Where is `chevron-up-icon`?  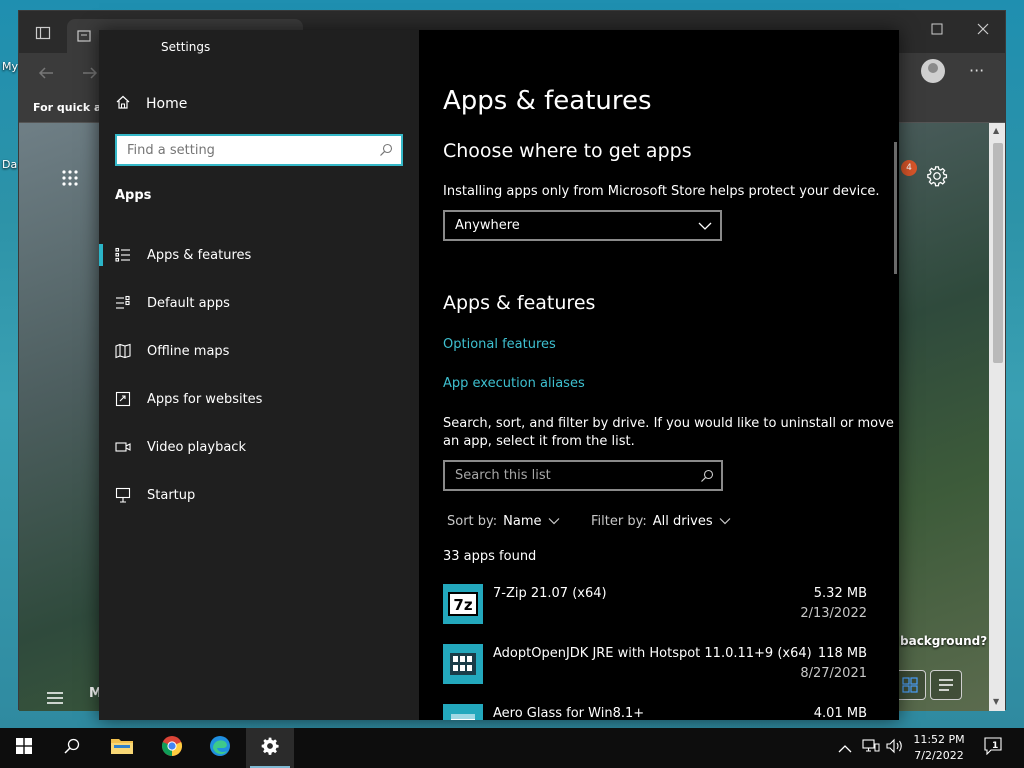 chevron-up-icon is located at coordinates (845, 748).